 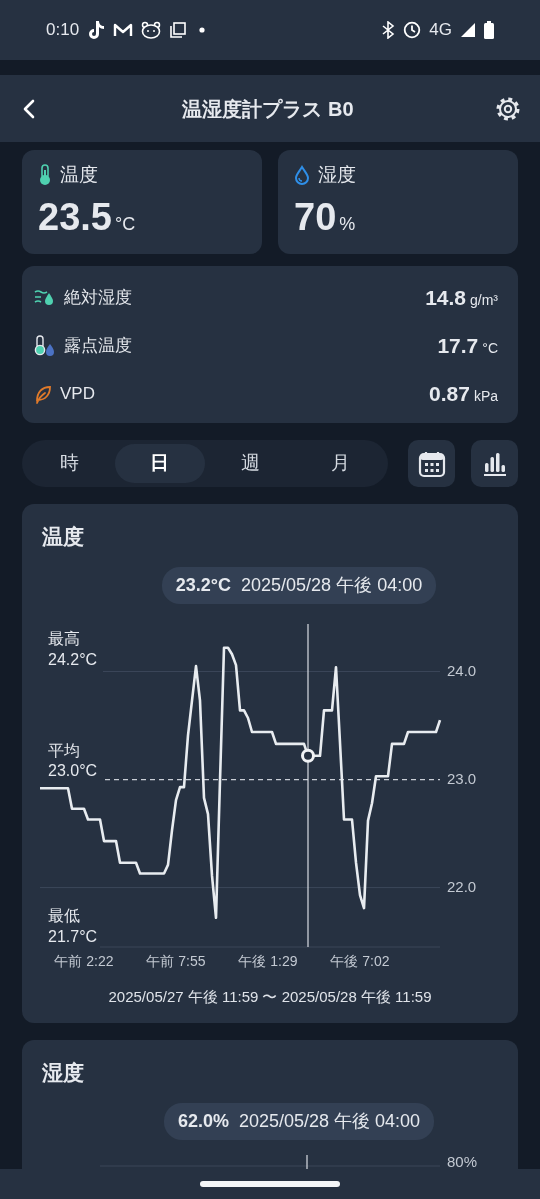 What do you see at coordinates (75, 217) in the screenshot?
I see `reading-value: 23.5` at bounding box center [75, 217].